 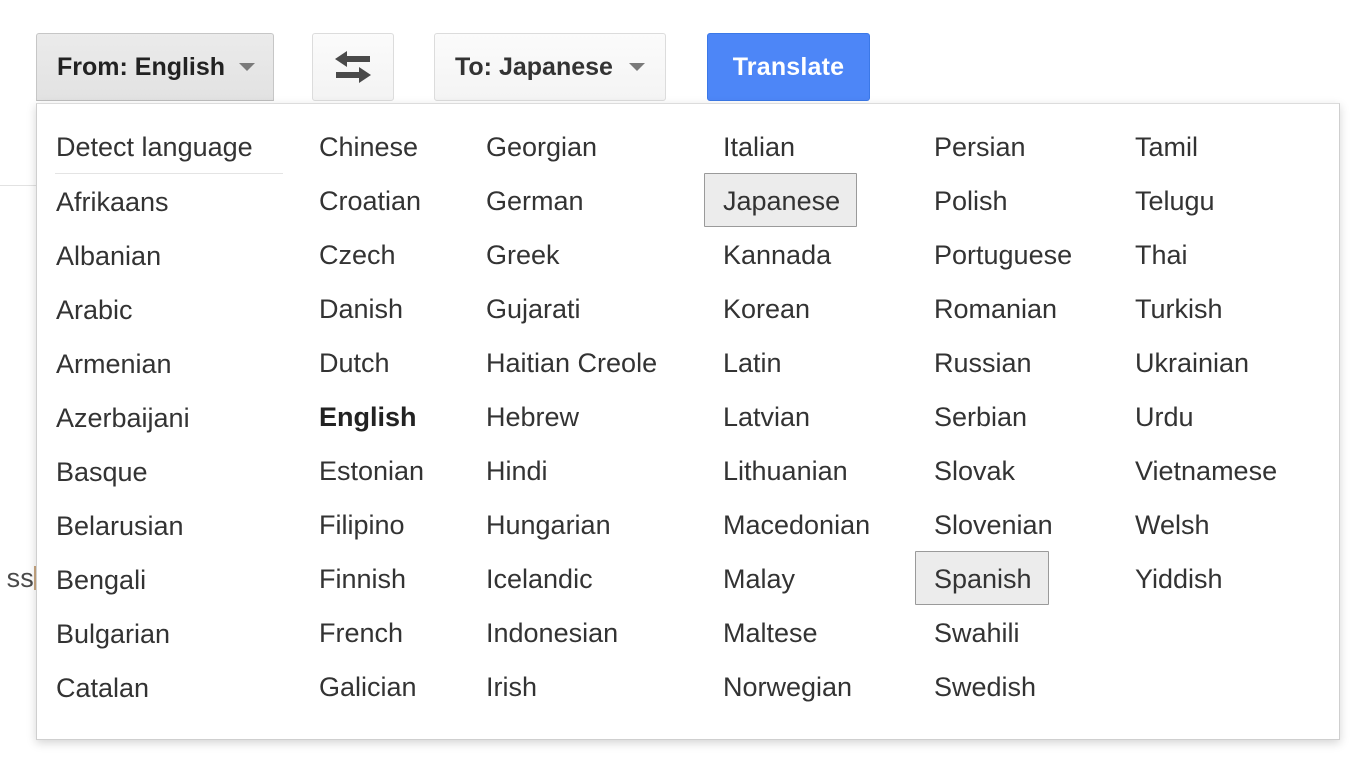 I want to click on language-option-wrapper: Greek, so click(x=585, y=254).